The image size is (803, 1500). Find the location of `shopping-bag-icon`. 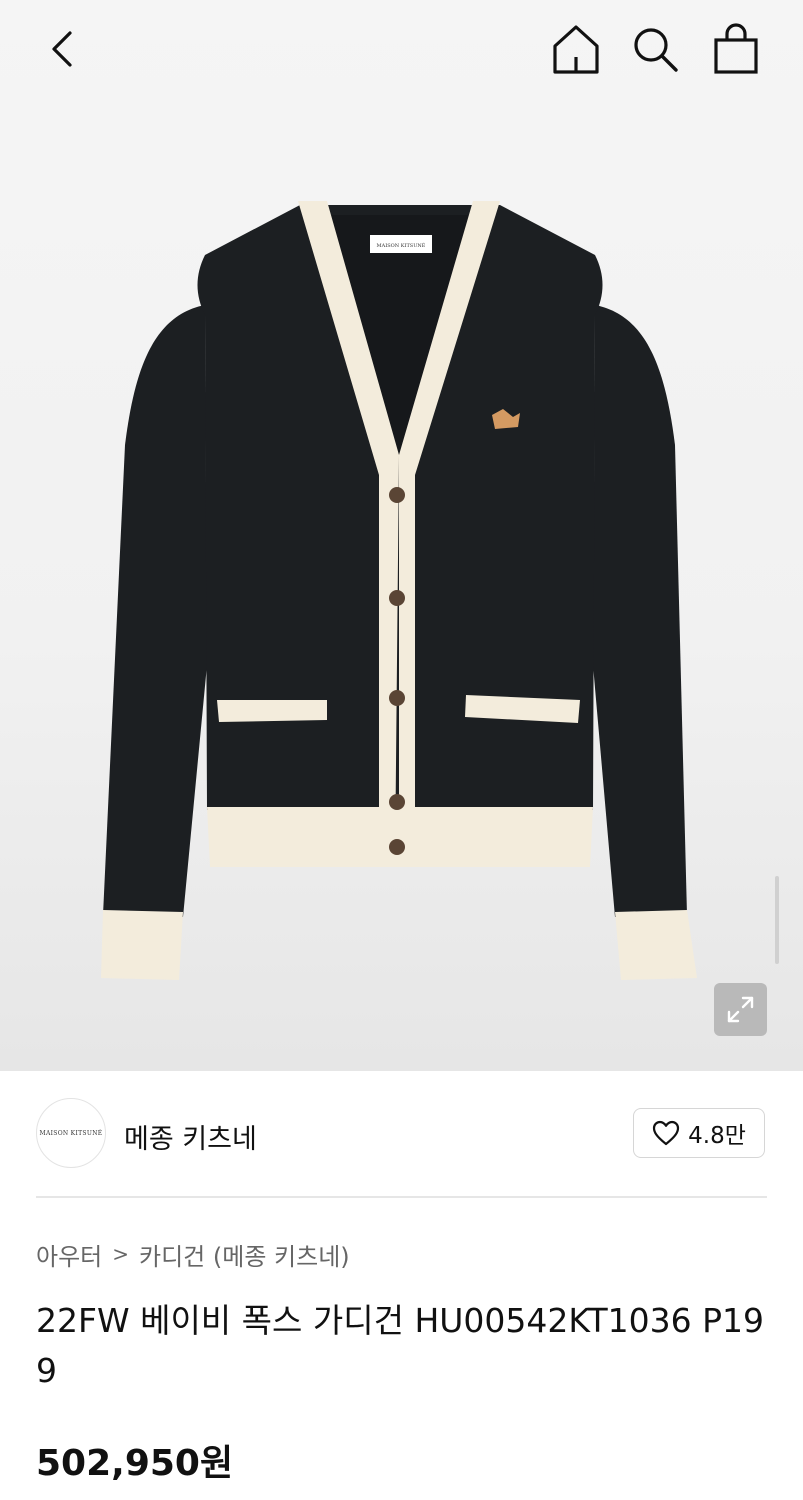

shopping-bag-icon is located at coordinates (736, 48).